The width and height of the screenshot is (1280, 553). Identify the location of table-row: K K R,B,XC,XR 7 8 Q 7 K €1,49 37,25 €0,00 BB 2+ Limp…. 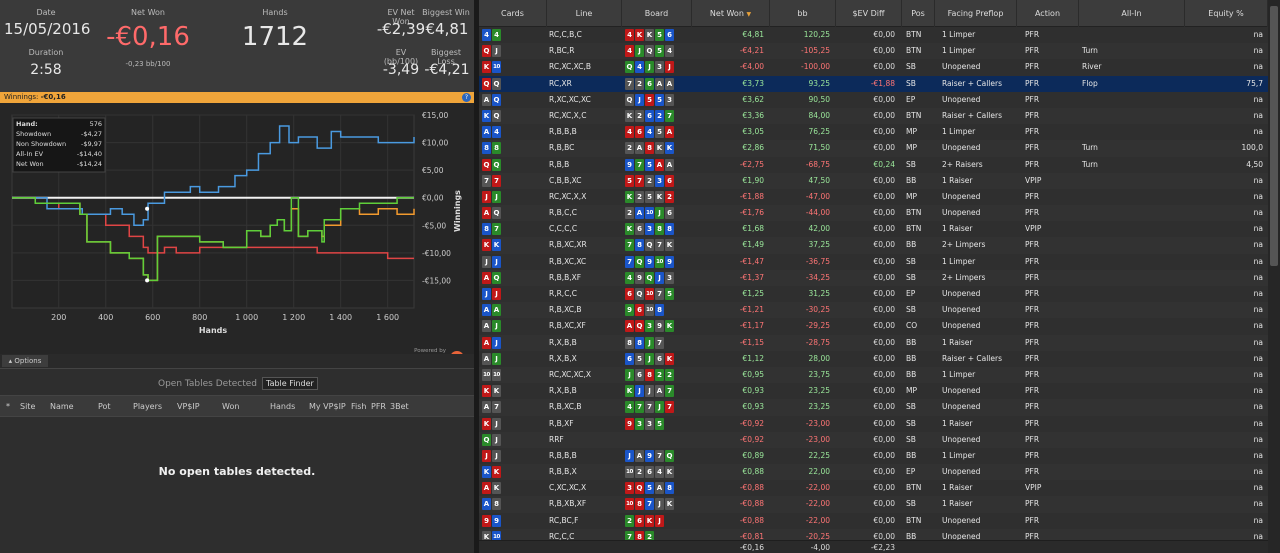
(873, 245).